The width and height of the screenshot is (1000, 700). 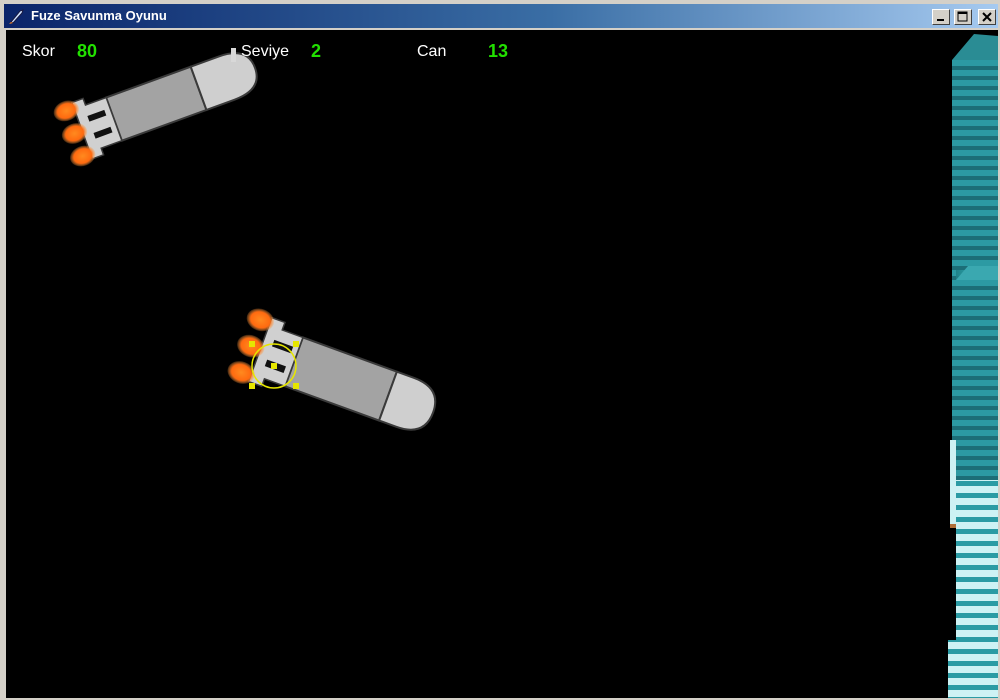 I want to click on close-button, so click(x=987, y=17).